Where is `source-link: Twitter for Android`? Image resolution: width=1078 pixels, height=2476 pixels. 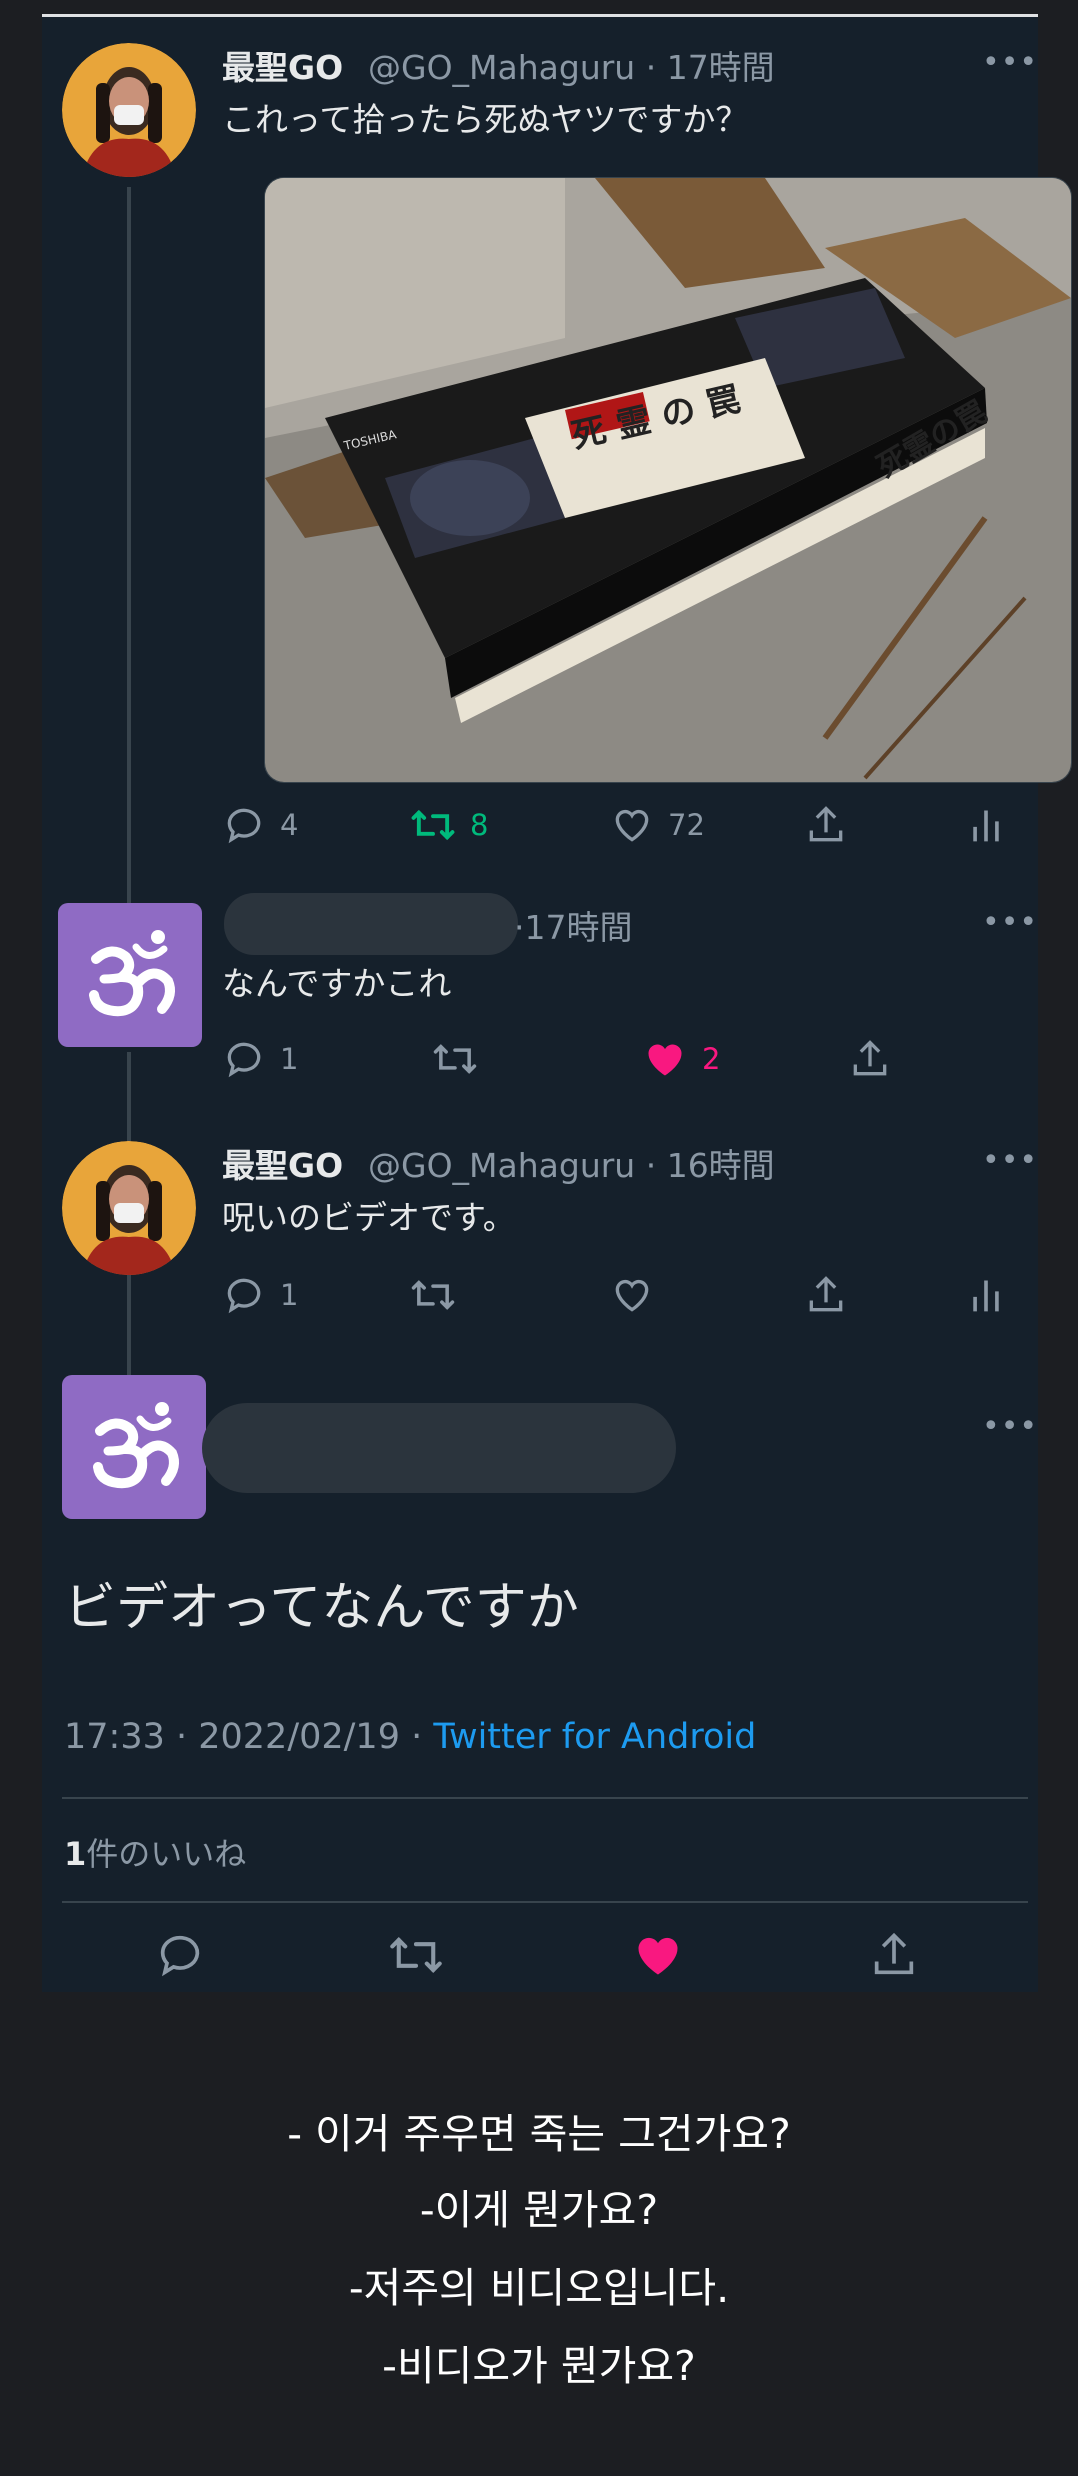
source-link: Twitter for Android is located at coordinates (594, 1737).